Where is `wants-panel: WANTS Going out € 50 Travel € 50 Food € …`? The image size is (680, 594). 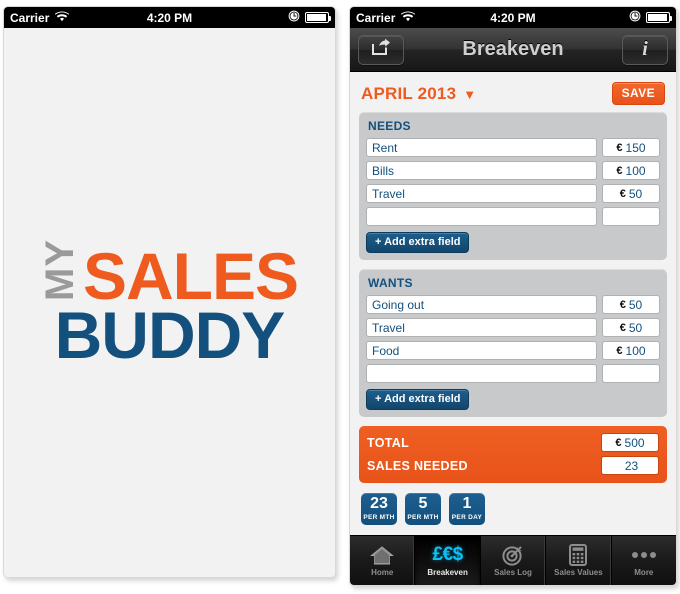 wants-panel: WANTS Going out € 50 Travel € 50 Food € … is located at coordinates (513, 343).